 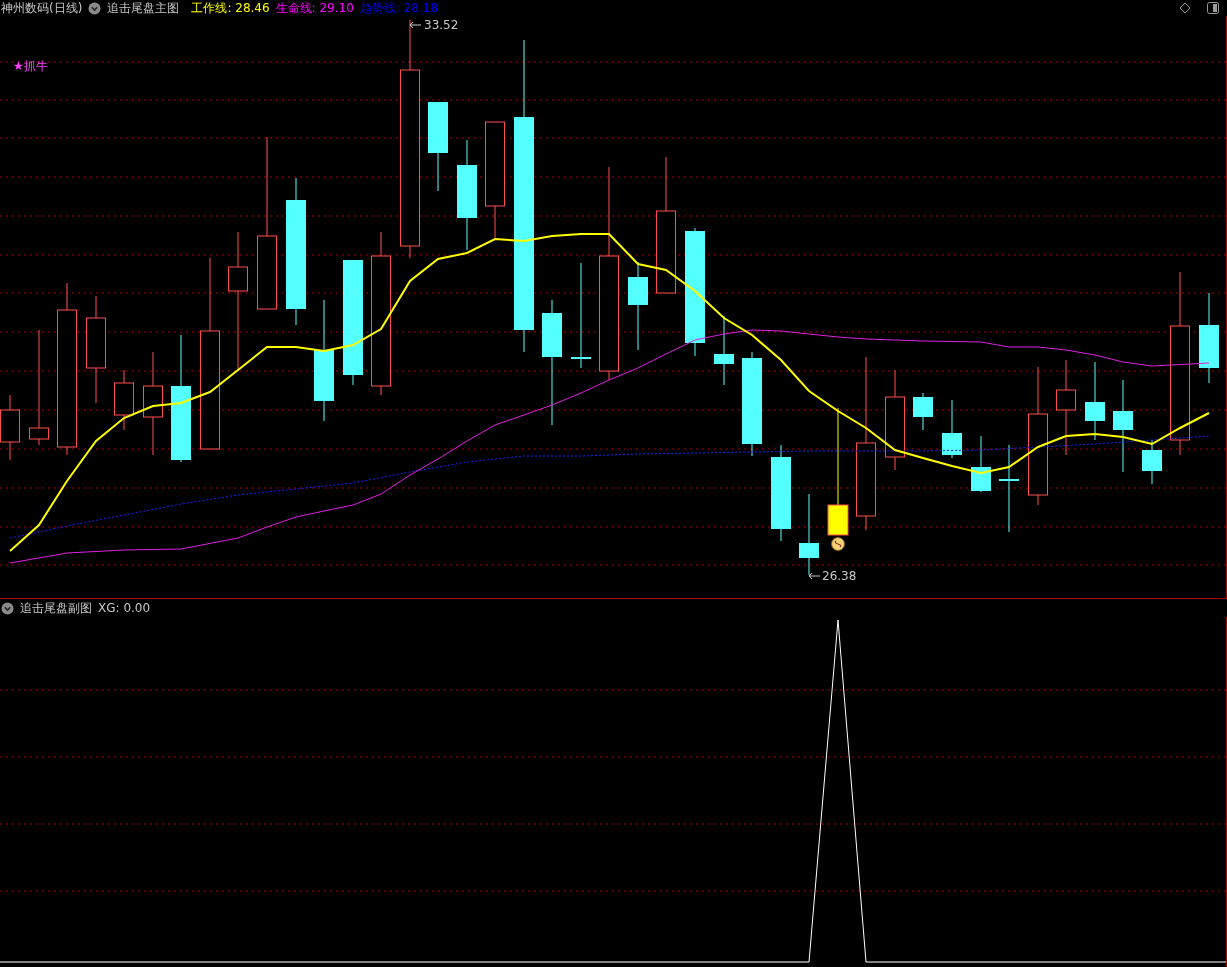 What do you see at coordinates (839, 576) in the screenshot?
I see `price-label: 26.38` at bounding box center [839, 576].